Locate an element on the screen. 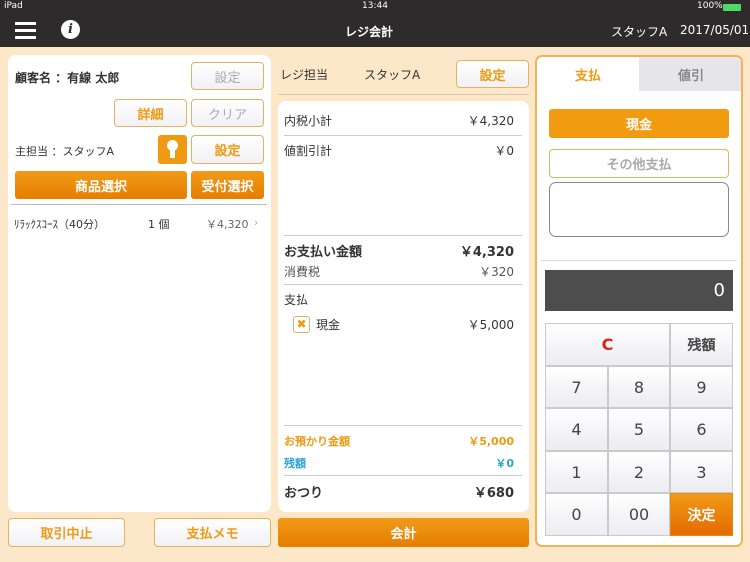  item-price: ￥4,320 is located at coordinates (227, 224).